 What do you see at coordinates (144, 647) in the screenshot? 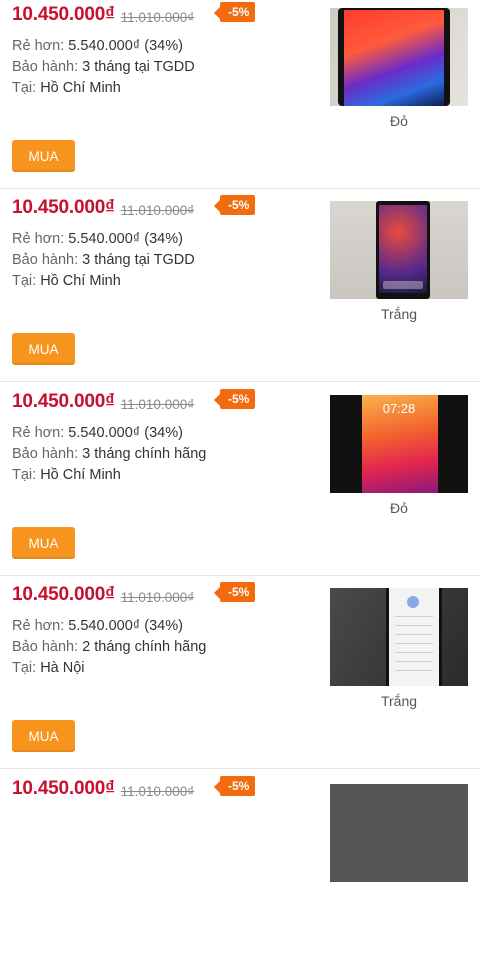
I see `warranty-value: 2 tháng chính hãng` at bounding box center [144, 647].